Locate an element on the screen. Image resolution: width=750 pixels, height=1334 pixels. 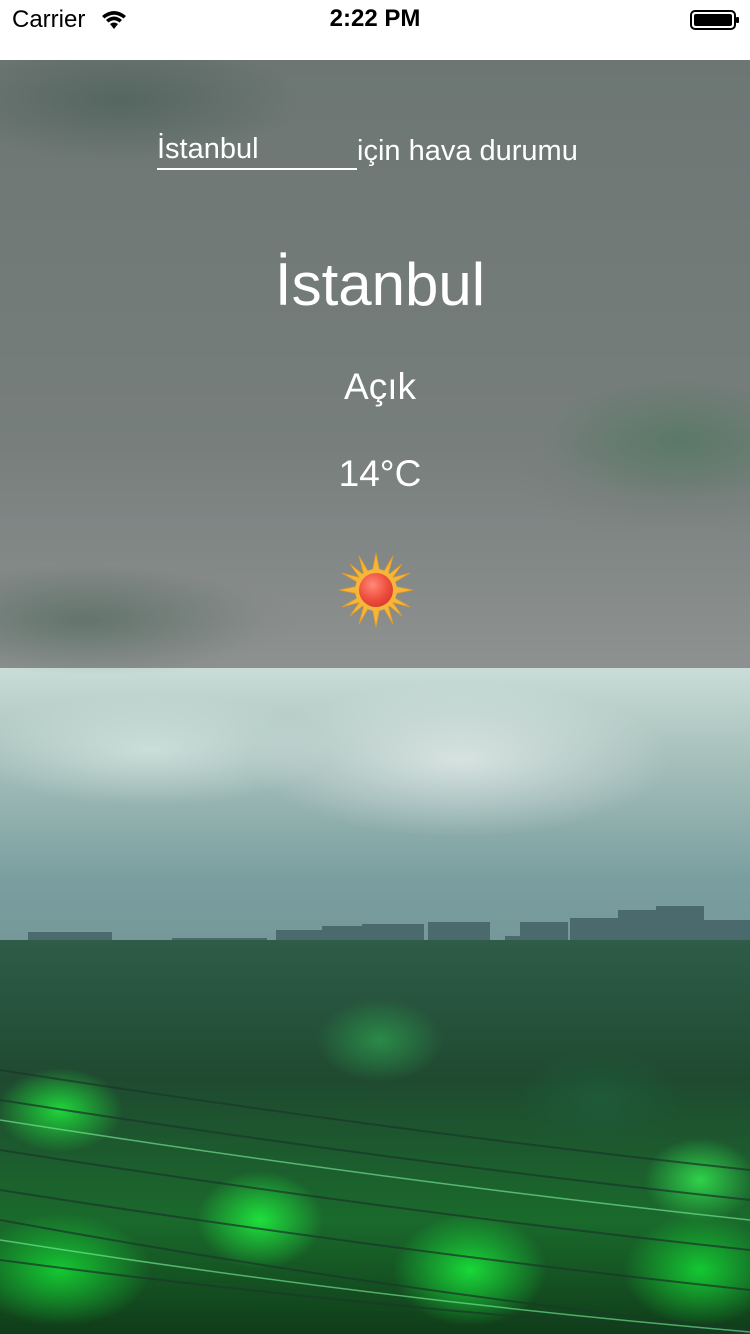
temperature: 14°C is located at coordinates (380, 473).